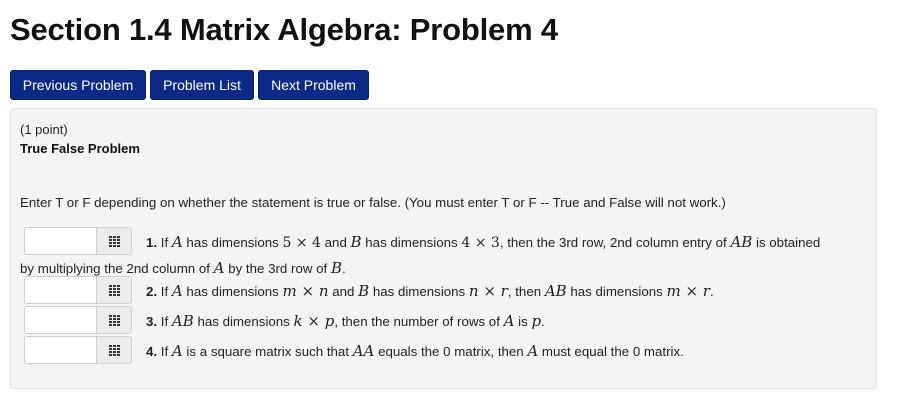 The width and height of the screenshot is (919, 401). Describe the element at coordinates (615, 242) in the screenshot. I see `text: , then the 3rd row, 2nd column entry of` at that location.